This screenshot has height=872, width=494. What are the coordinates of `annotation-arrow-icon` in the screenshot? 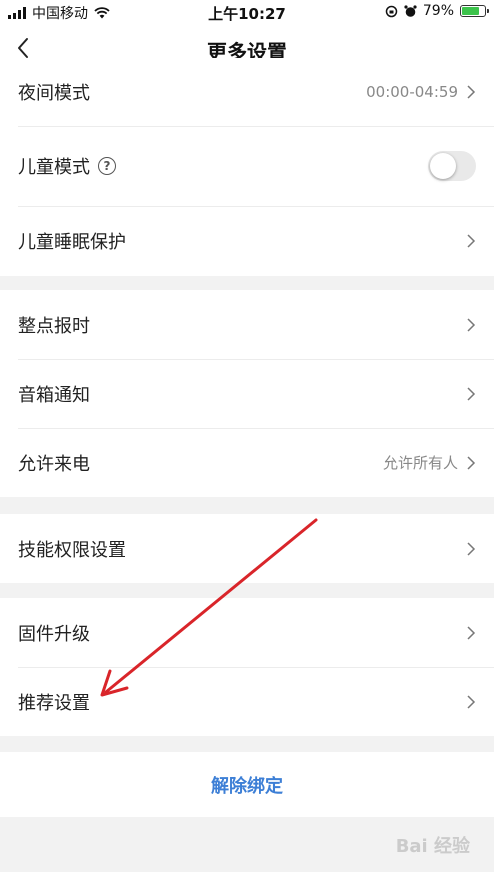 It's located at (209, 607).